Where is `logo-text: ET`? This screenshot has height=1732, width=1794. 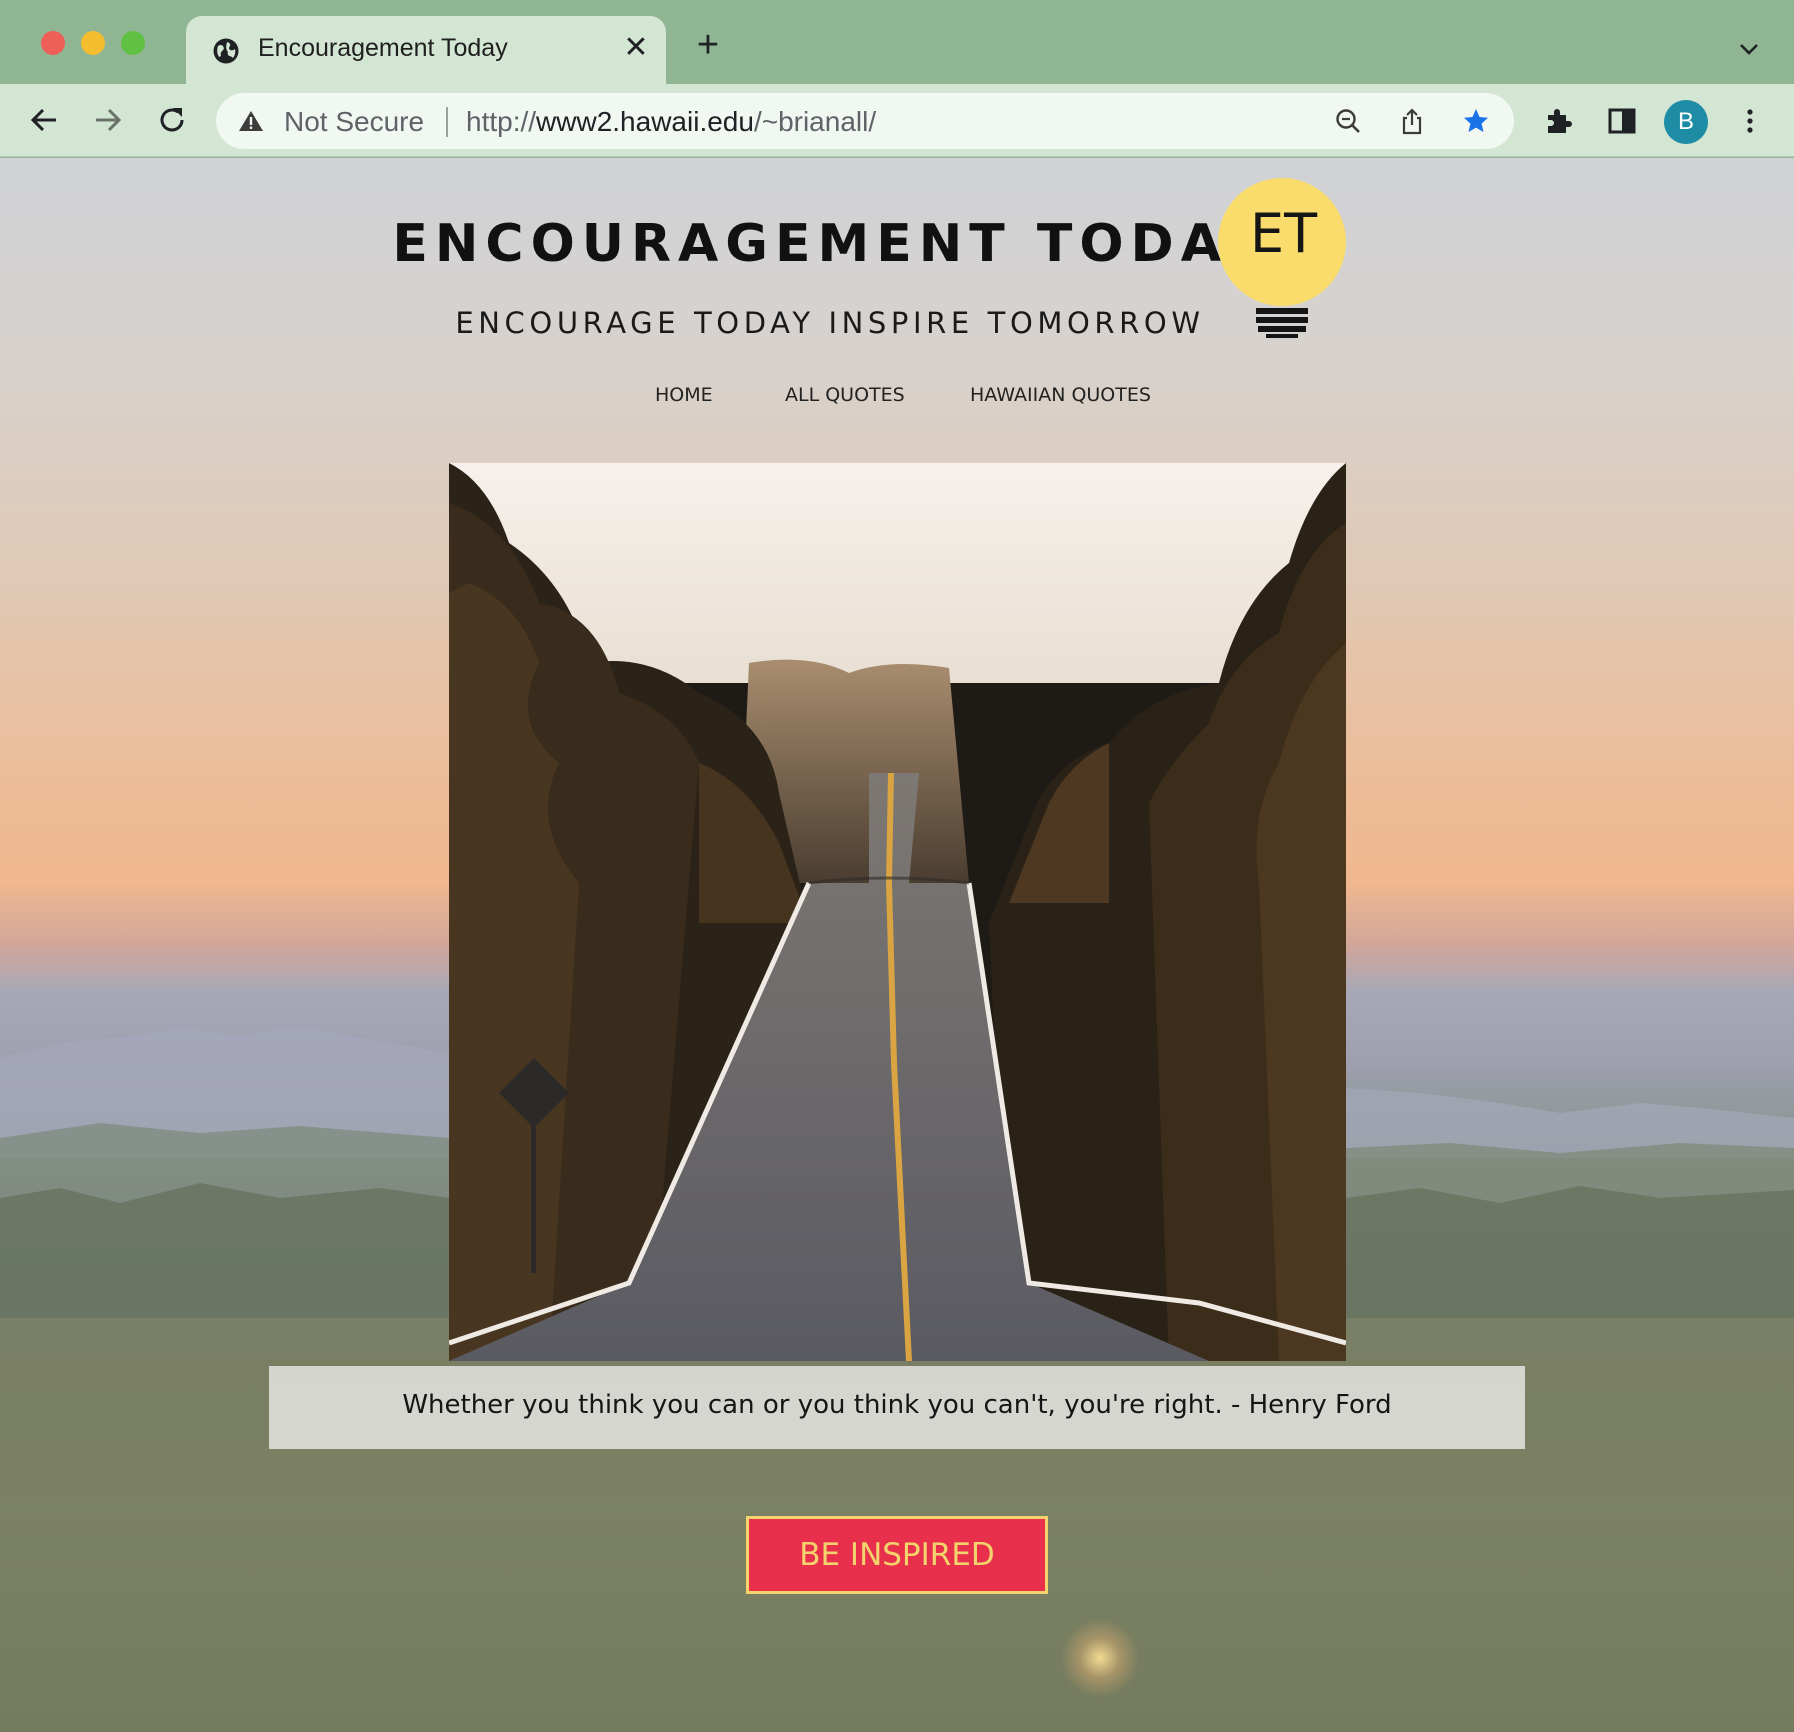 logo-text: ET is located at coordinates (1284, 233).